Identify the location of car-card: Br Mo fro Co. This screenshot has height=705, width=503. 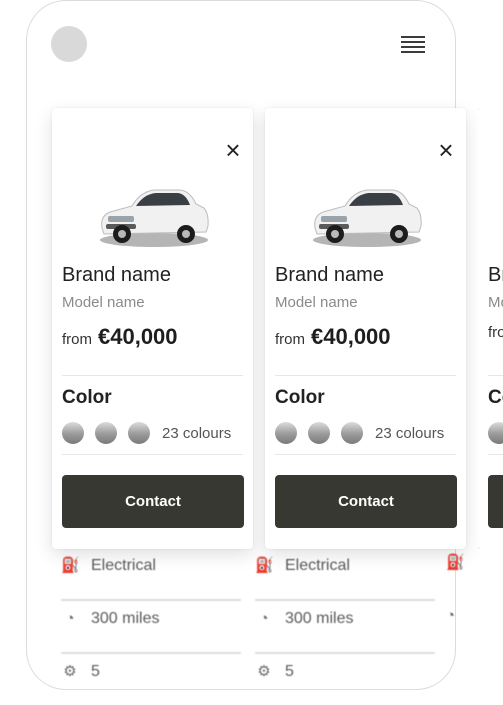
(490, 328).